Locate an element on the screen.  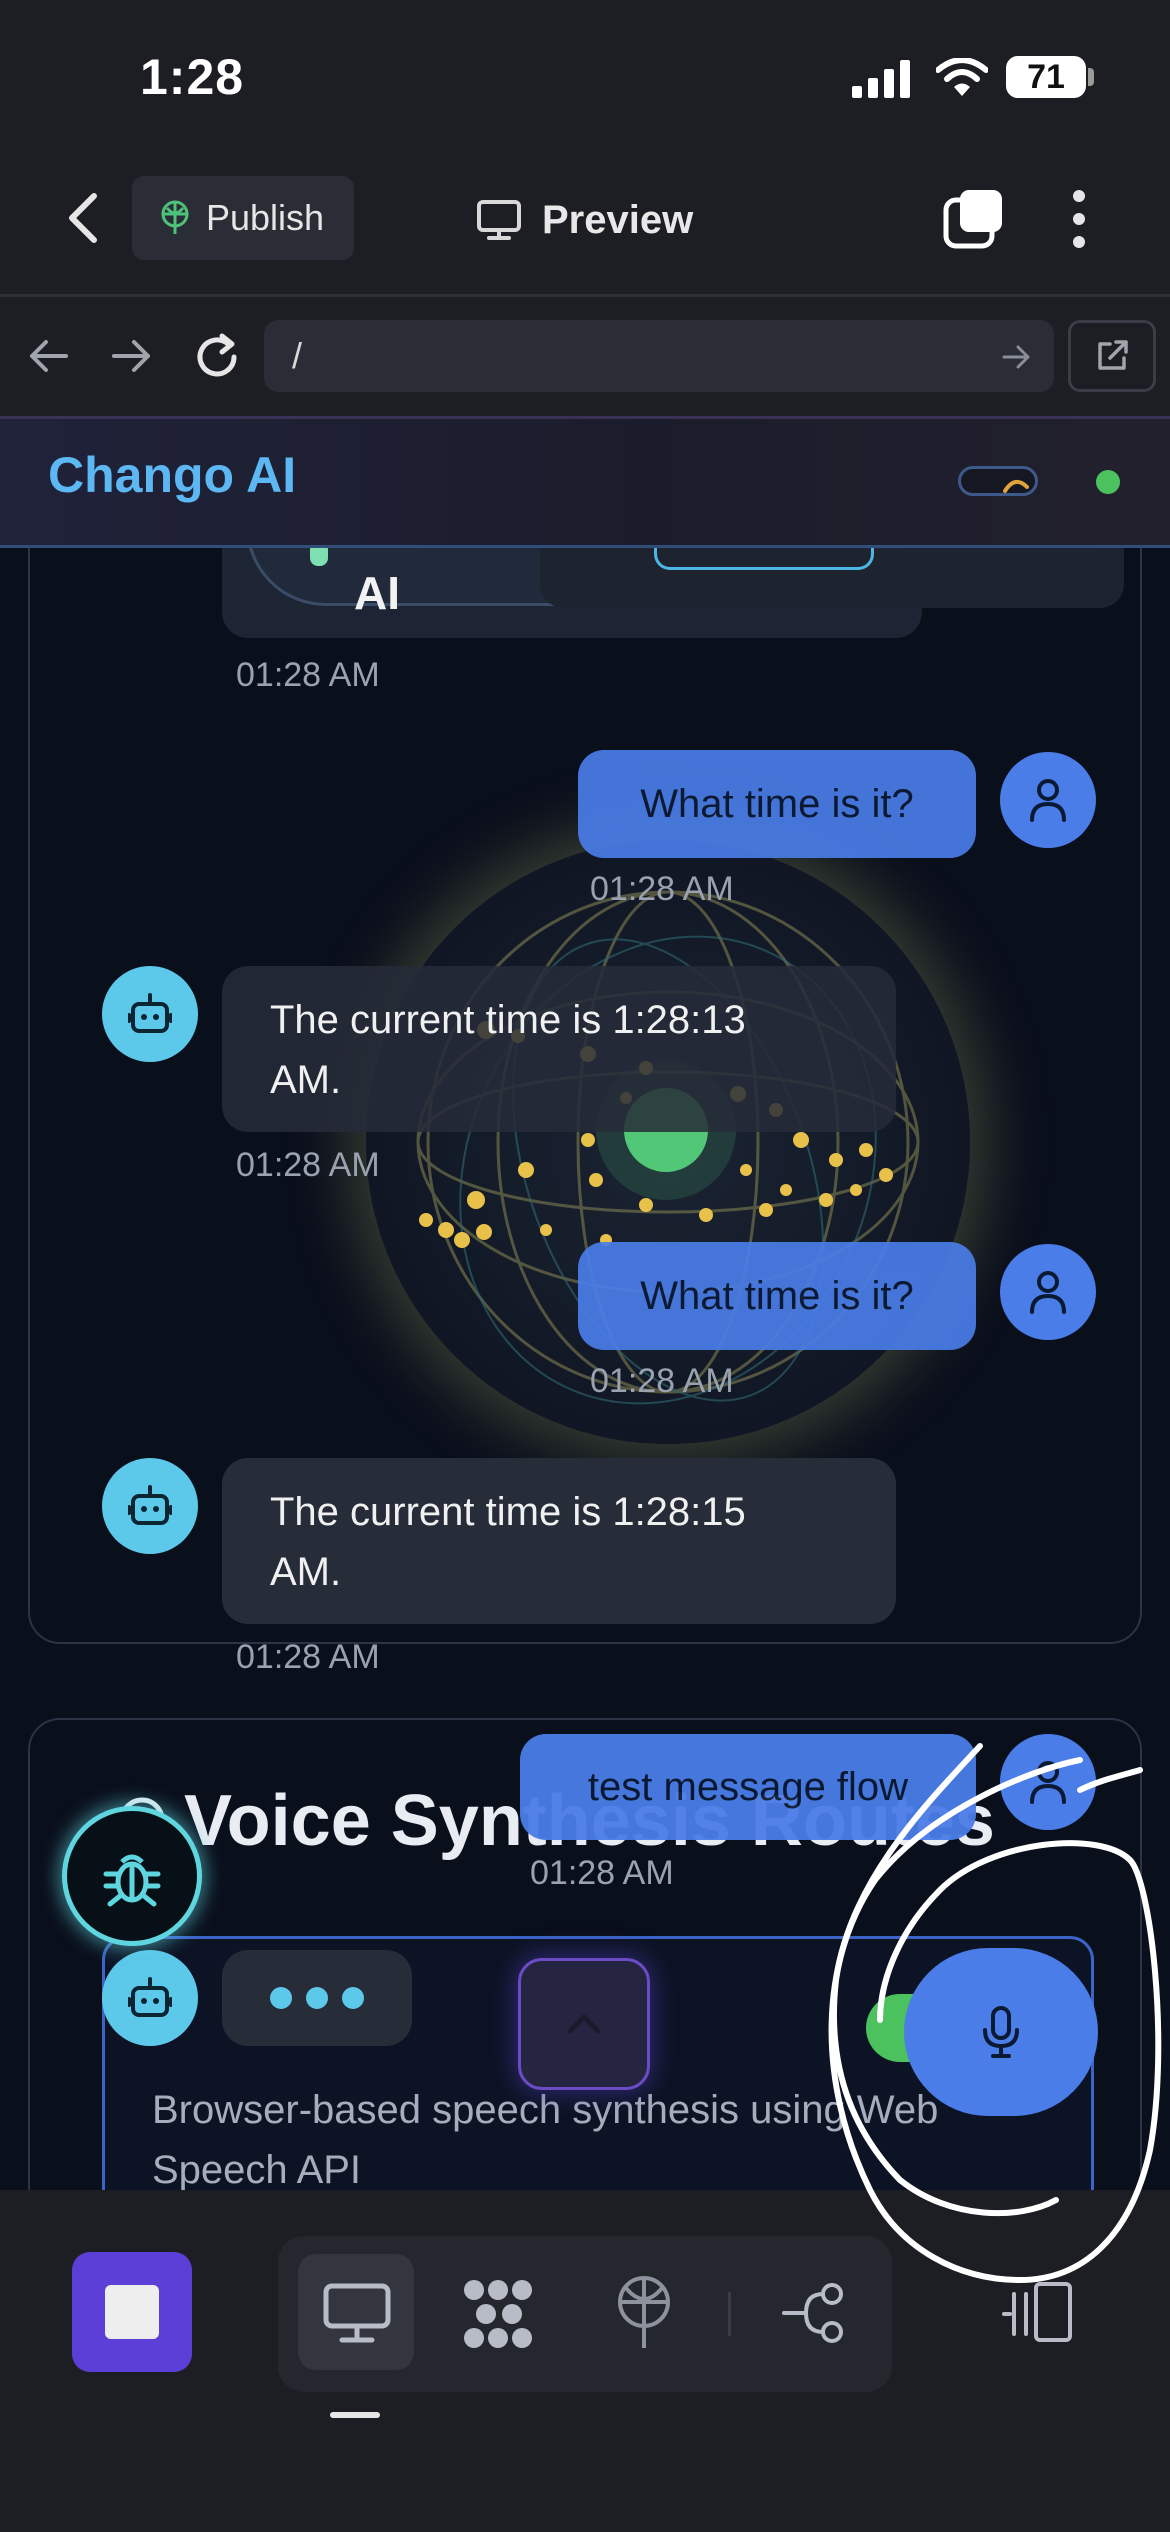
typing-indicator is located at coordinates (317, 1998).